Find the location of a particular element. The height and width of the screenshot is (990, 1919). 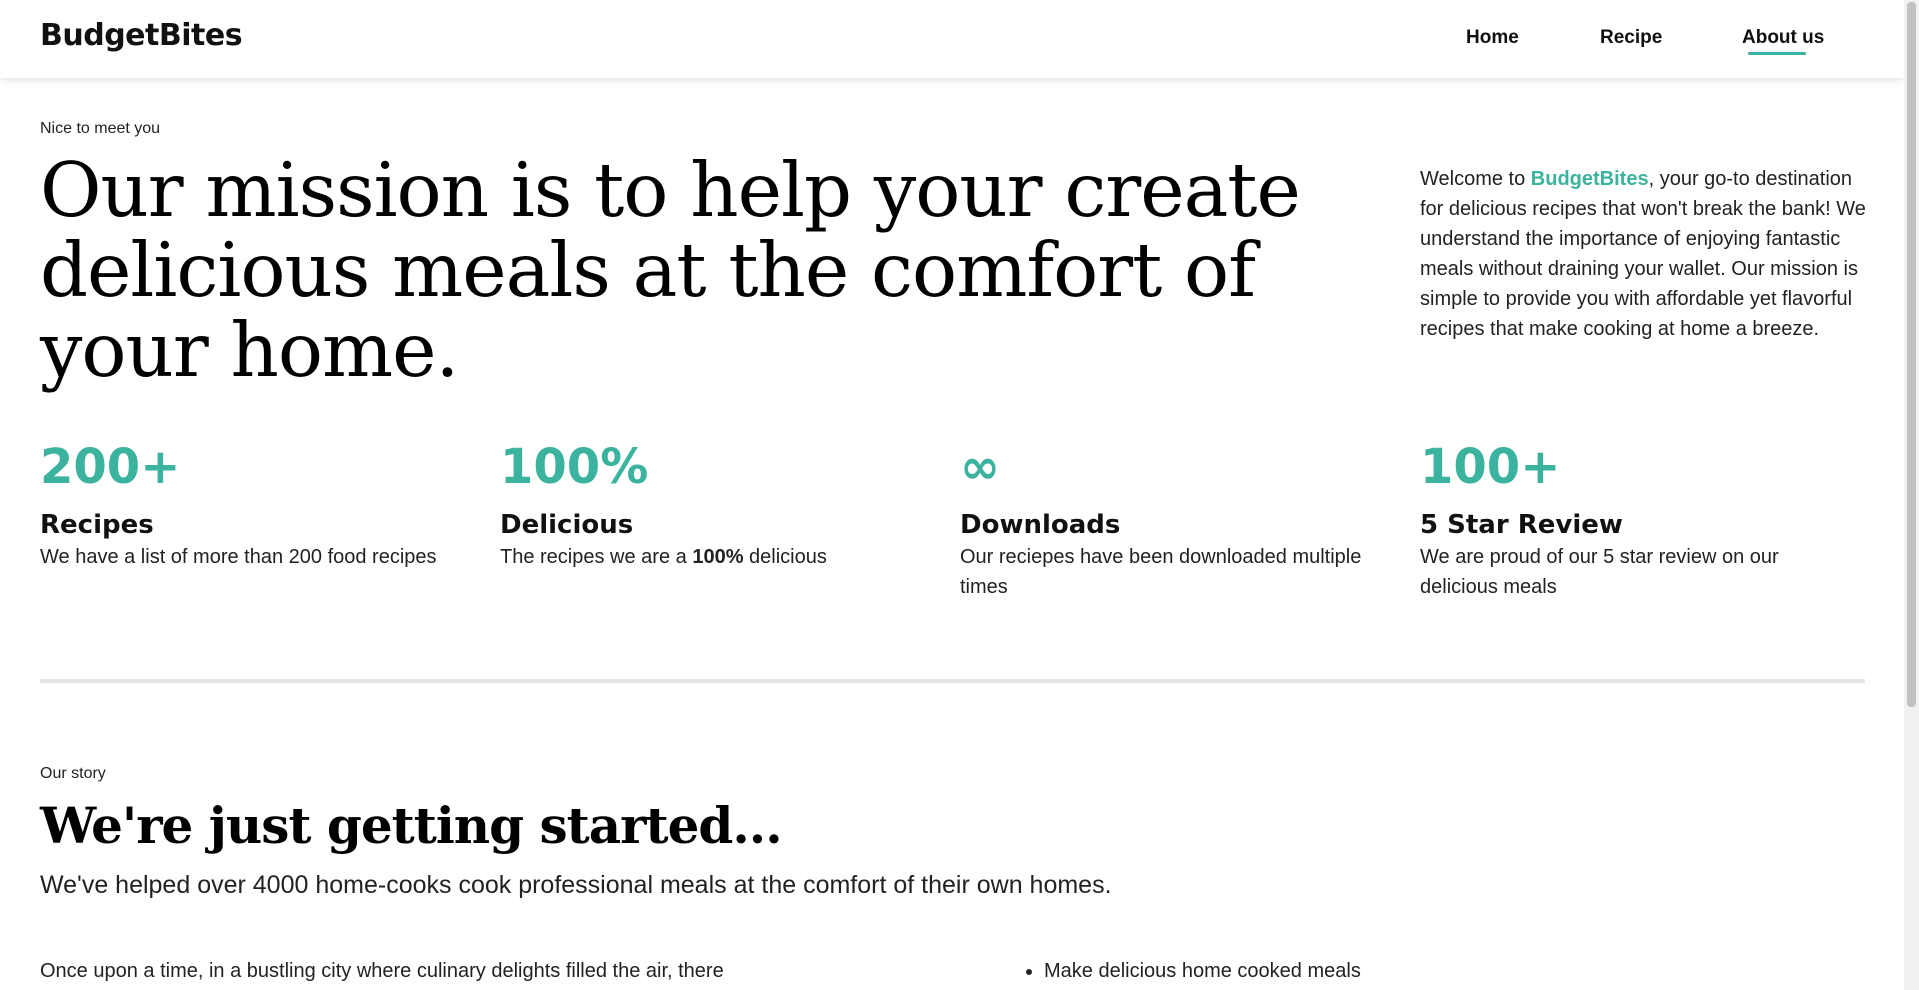

nav-recipe-link: Recipe is located at coordinates (1631, 38).